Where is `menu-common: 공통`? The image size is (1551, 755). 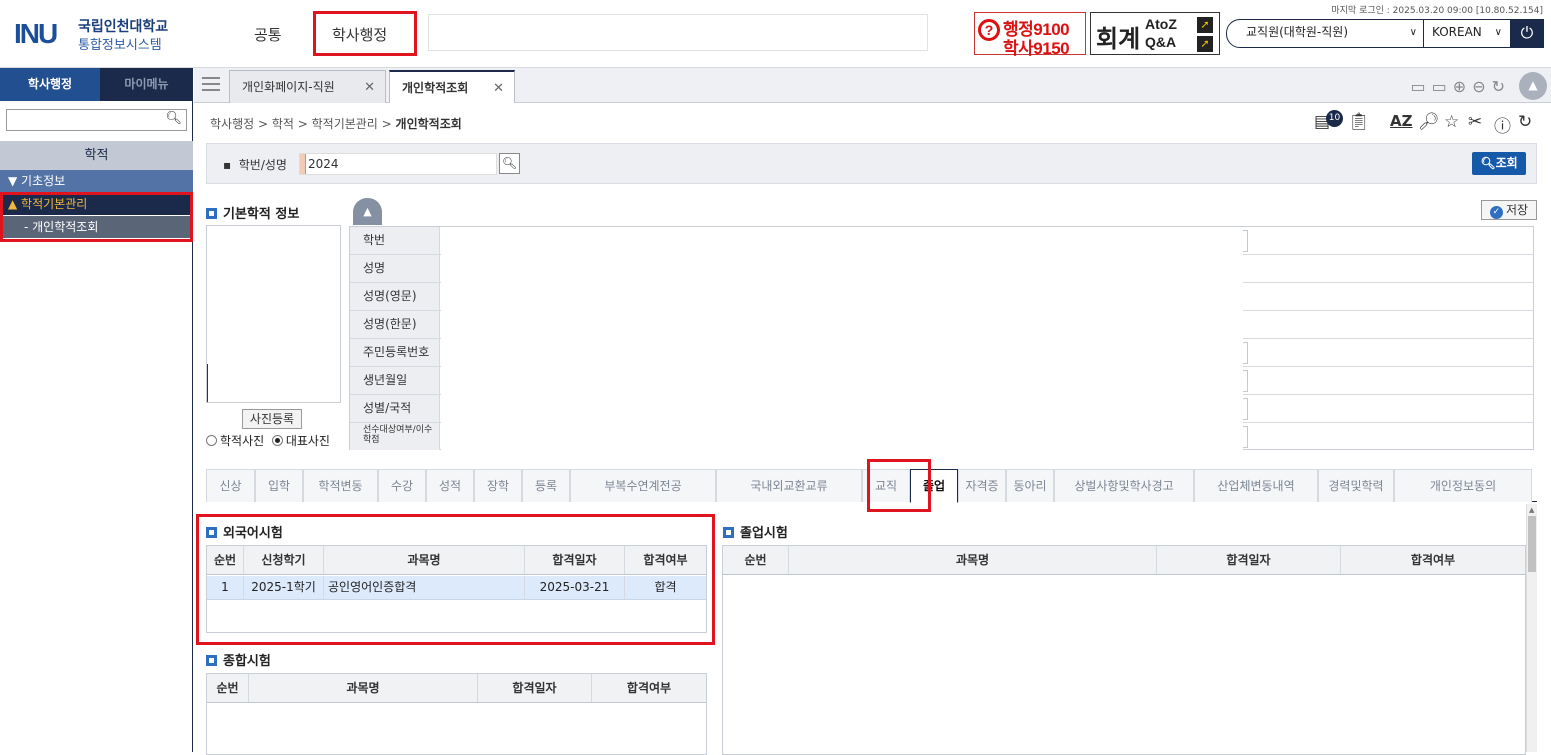
menu-common: 공통 is located at coordinates (268, 34).